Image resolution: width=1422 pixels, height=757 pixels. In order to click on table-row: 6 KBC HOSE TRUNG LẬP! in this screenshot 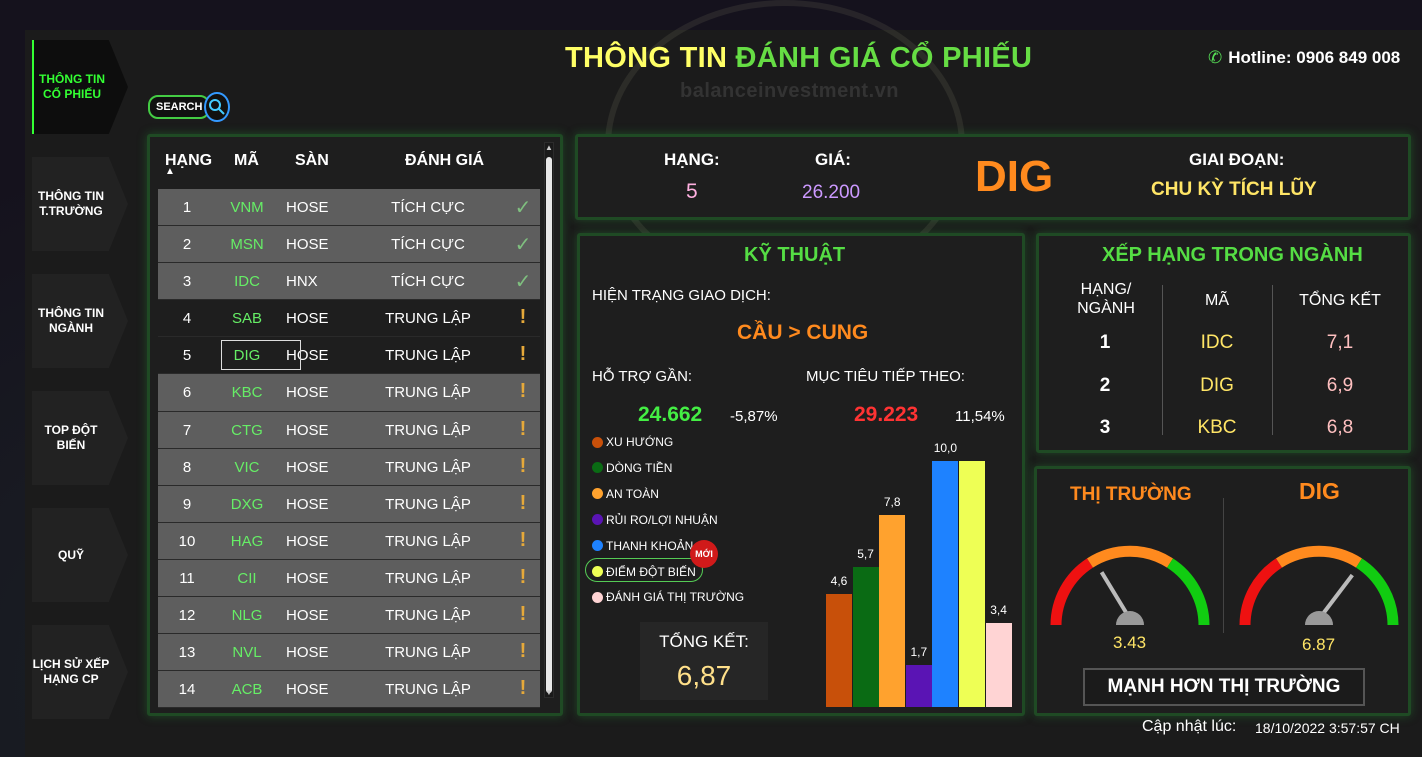, I will do `click(349, 393)`.